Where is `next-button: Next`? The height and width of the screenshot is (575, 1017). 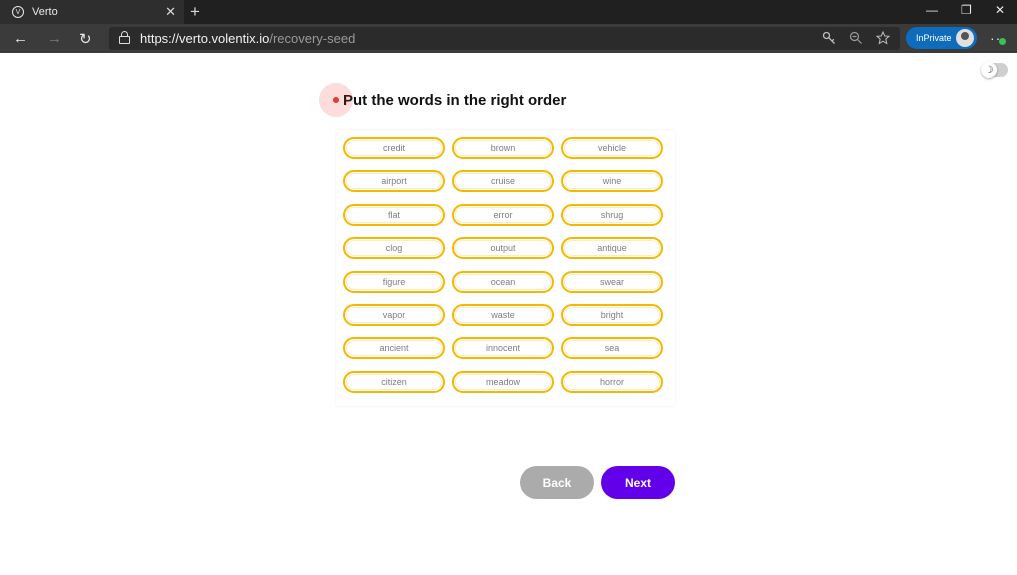 next-button: Next is located at coordinates (638, 482).